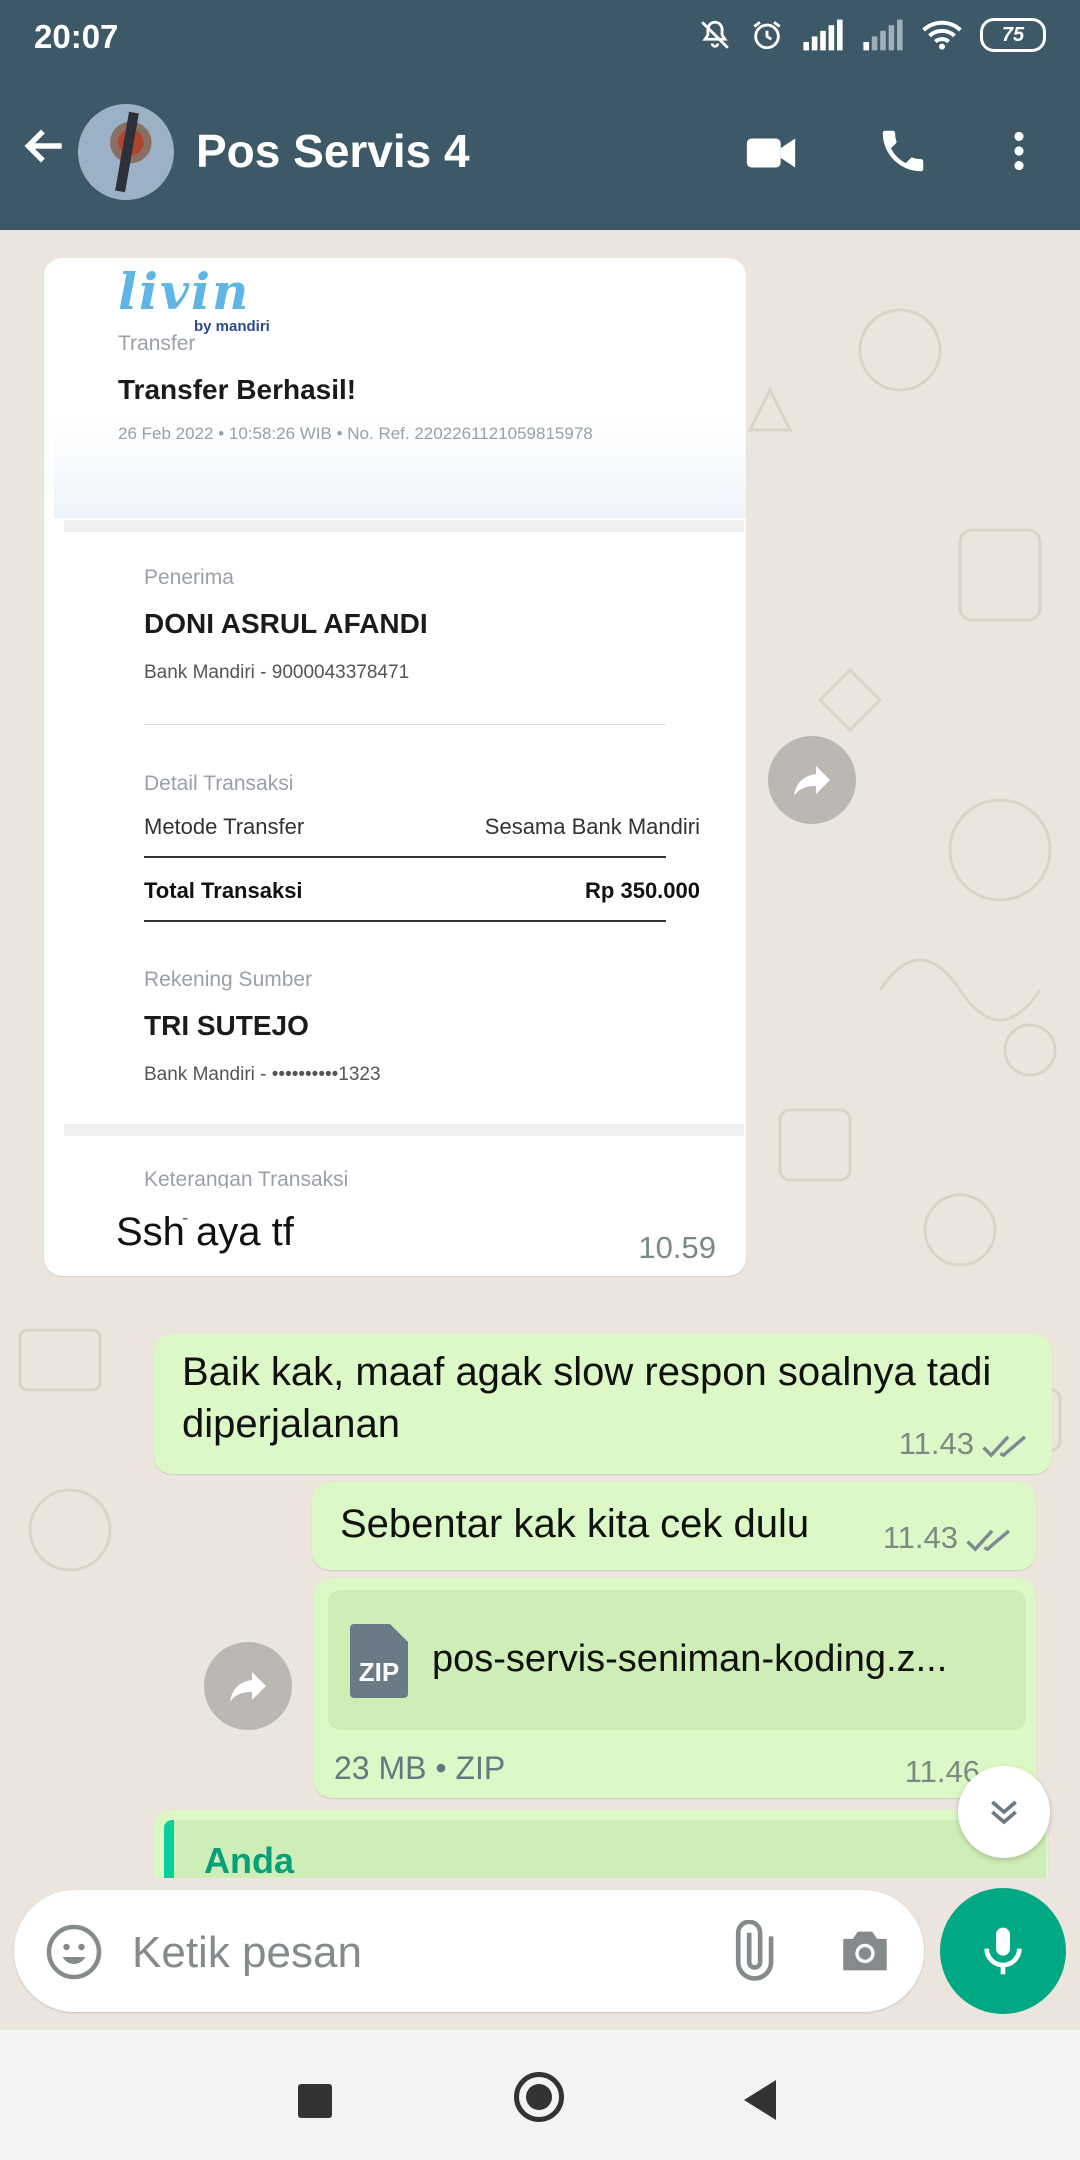 The image size is (1080, 2160). What do you see at coordinates (771, 153) in the screenshot?
I see `video-camera-icon` at bounding box center [771, 153].